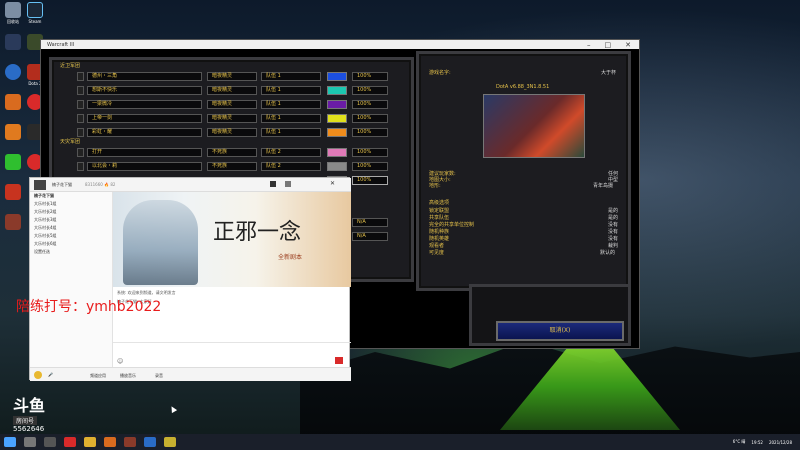 The width and height of the screenshot is (800, 450). What do you see at coordinates (13, 13) in the screenshot?
I see `desktop-icon-recycle-bin: 回收站` at bounding box center [13, 13].